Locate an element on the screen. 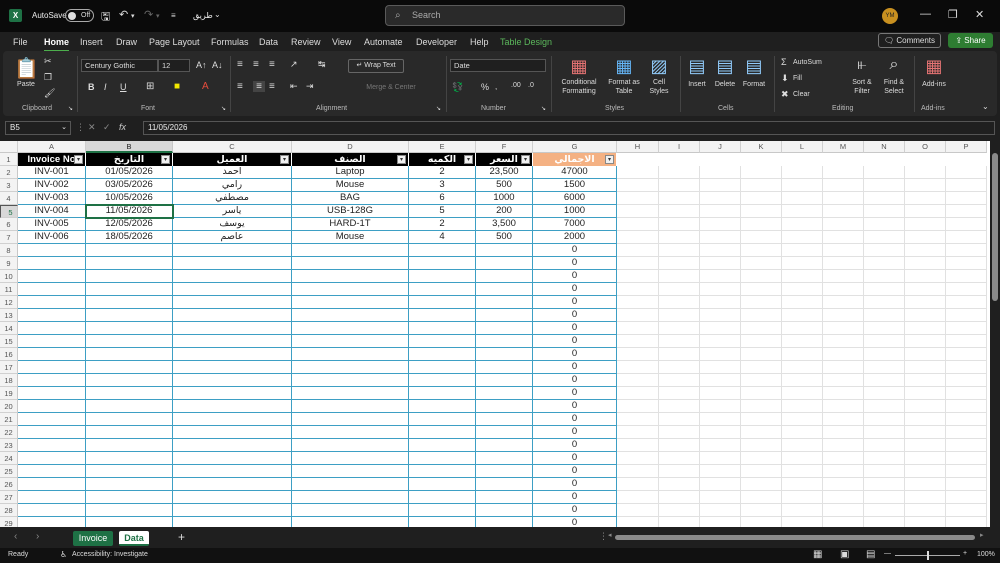  tab-formulas: Formulas is located at coordinates (230, 42).